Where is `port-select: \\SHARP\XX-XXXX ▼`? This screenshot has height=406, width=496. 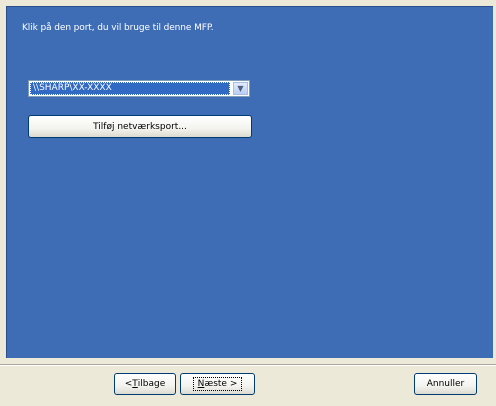
port-select: \\SHARP\XX-XXXX ▼ is located at coordinates (139, 88).